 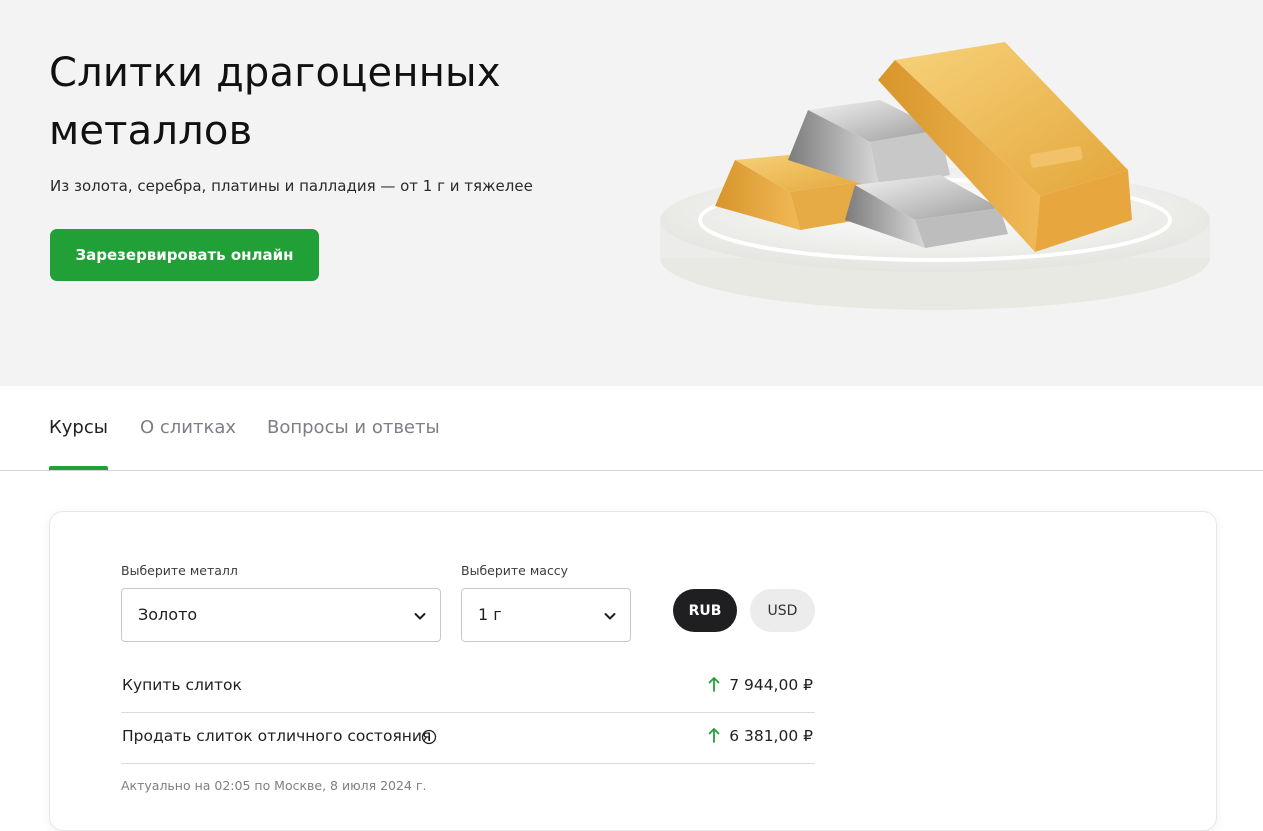 What do you see at coordinates (78, 428) in the screenshot?
I see `tab-rates: Курсы` at bounding box center [78, 428].